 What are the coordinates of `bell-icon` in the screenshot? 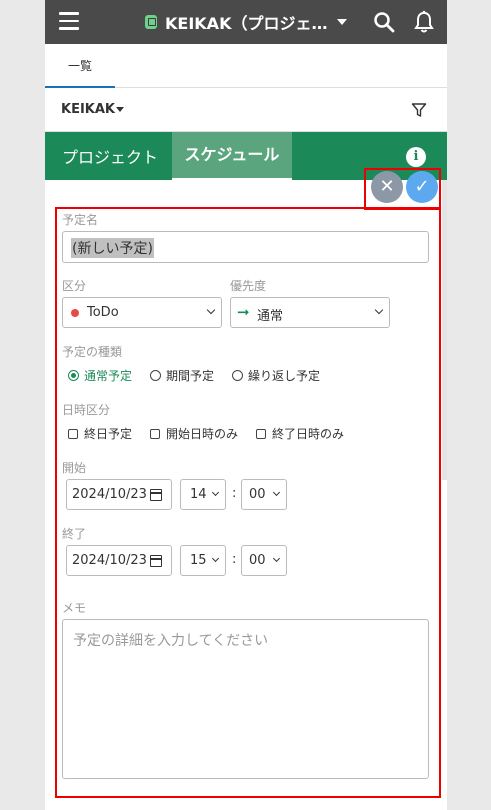 It's located at (424, 22).